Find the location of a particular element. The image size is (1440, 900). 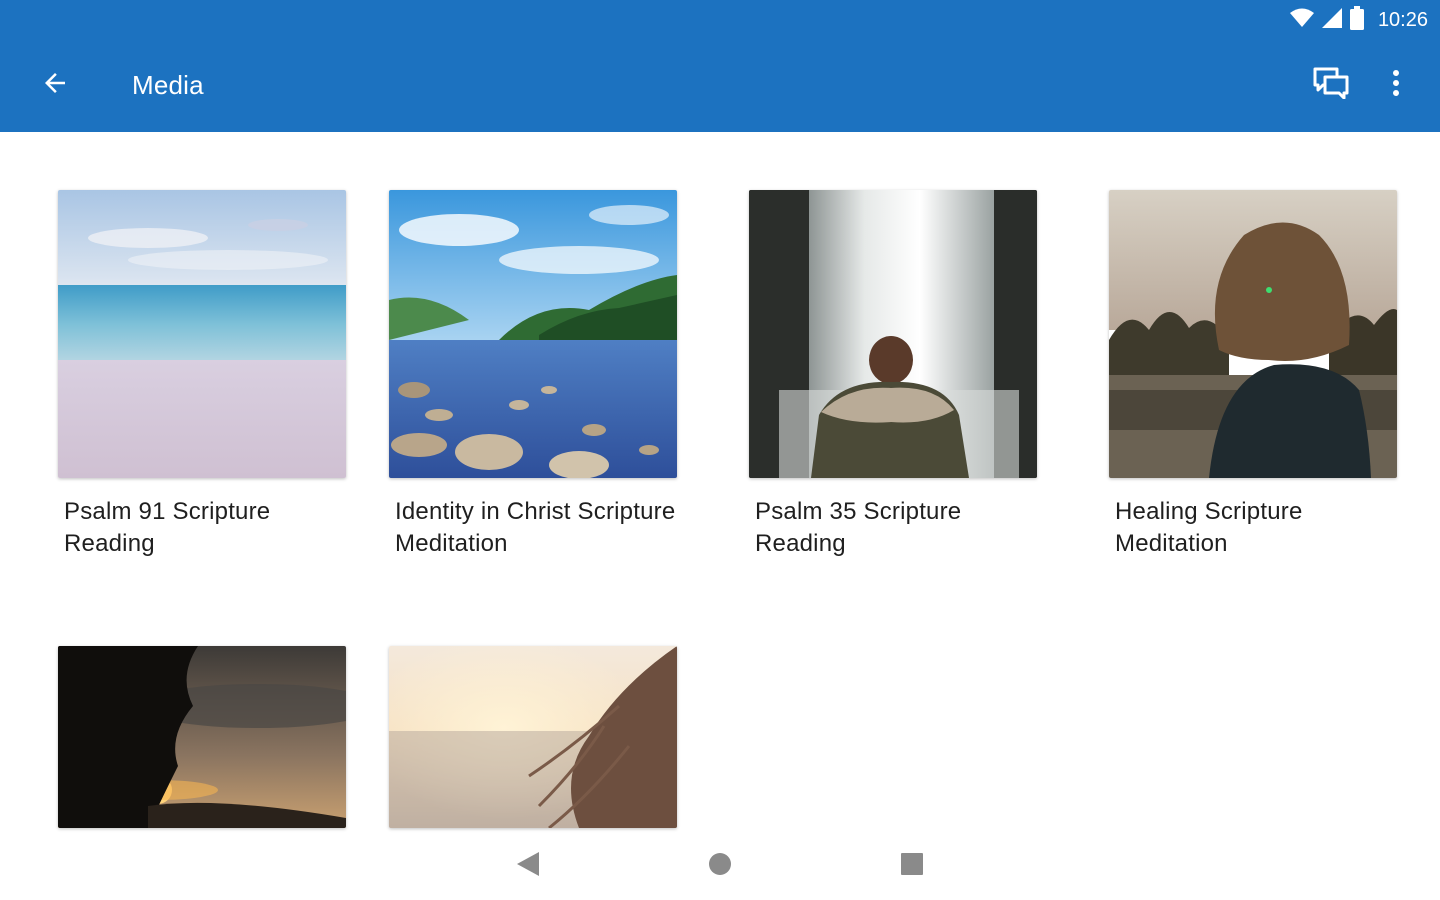

more-options-button is located at coordinates (1396, 85).